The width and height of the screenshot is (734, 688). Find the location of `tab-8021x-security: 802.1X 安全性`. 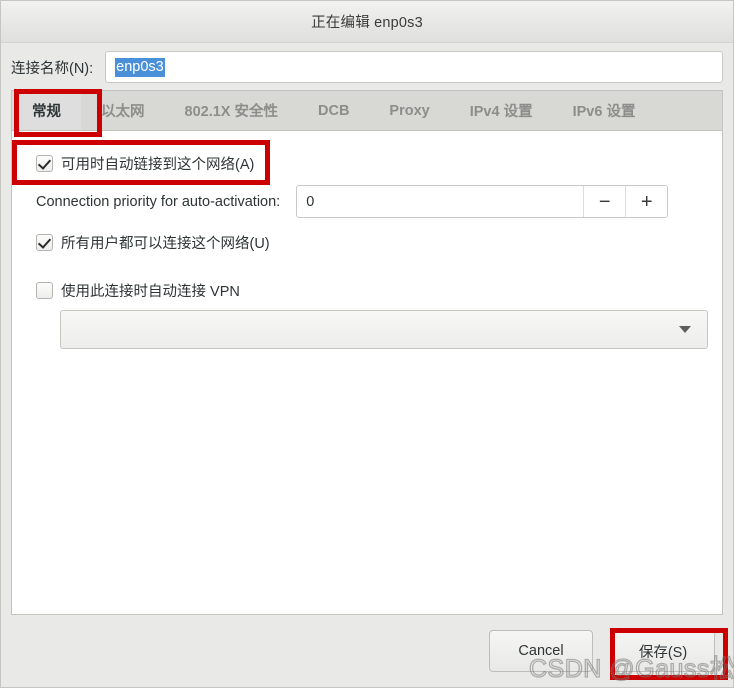

tab-8021x-security: 802.1X 安全性 is located at coordinates (232, 110).